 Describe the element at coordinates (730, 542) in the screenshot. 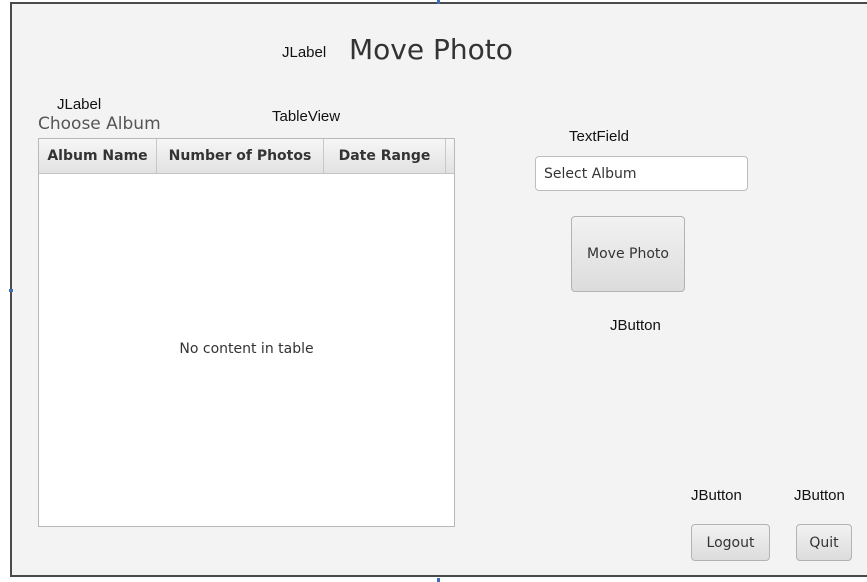

I see `logout-button: Logout` at that location.